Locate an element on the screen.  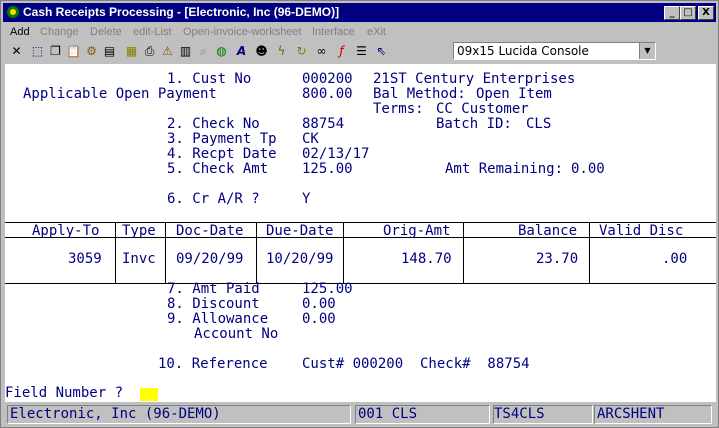
notepad-icon: ▦ is located at coordinates (131, 51).